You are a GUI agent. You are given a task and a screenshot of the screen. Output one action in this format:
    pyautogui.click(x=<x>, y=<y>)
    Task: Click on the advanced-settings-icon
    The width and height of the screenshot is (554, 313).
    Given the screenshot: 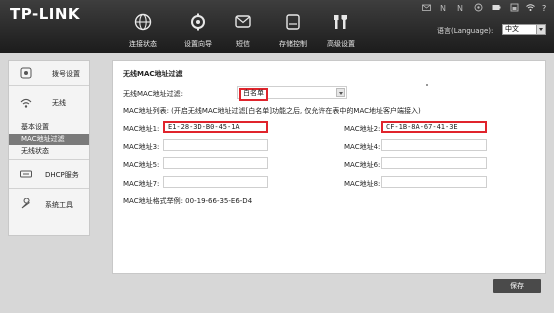 What is the action you would take?
    pyautogui.click(x=340, y=22)
    